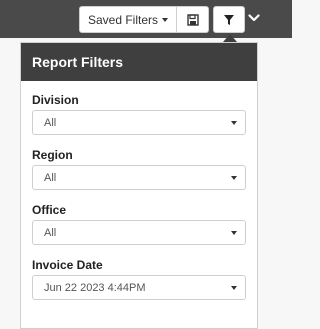 The width and height of the screenshot is (320, 329). What do you see at coordinates (139, 177) in the screenshot?
I see `region-select: All` at bounding box center [139, 177].